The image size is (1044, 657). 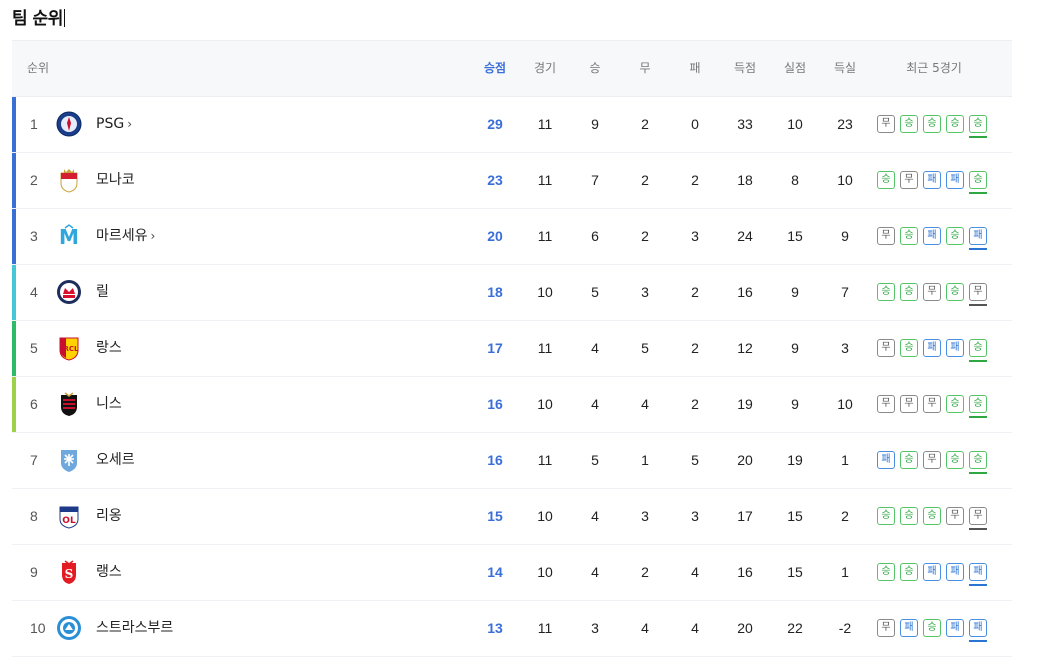 What do you see at coordinates (495, 68) in the screenshot?
I see `header-points: 승점` at bounding box center [495, 68].